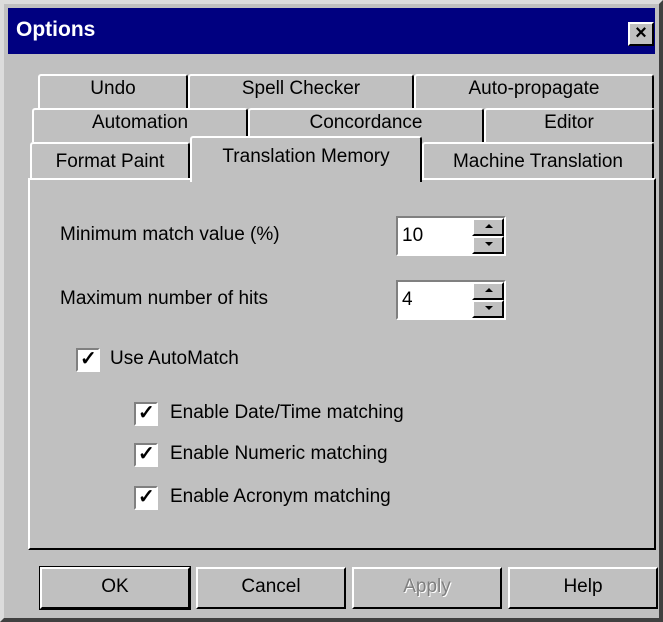 The width and height of the screenshot is (663, 622). Describe the element at coordinates (407, 299) in the screenshot. I see `max-hits-value: 4` at that location.